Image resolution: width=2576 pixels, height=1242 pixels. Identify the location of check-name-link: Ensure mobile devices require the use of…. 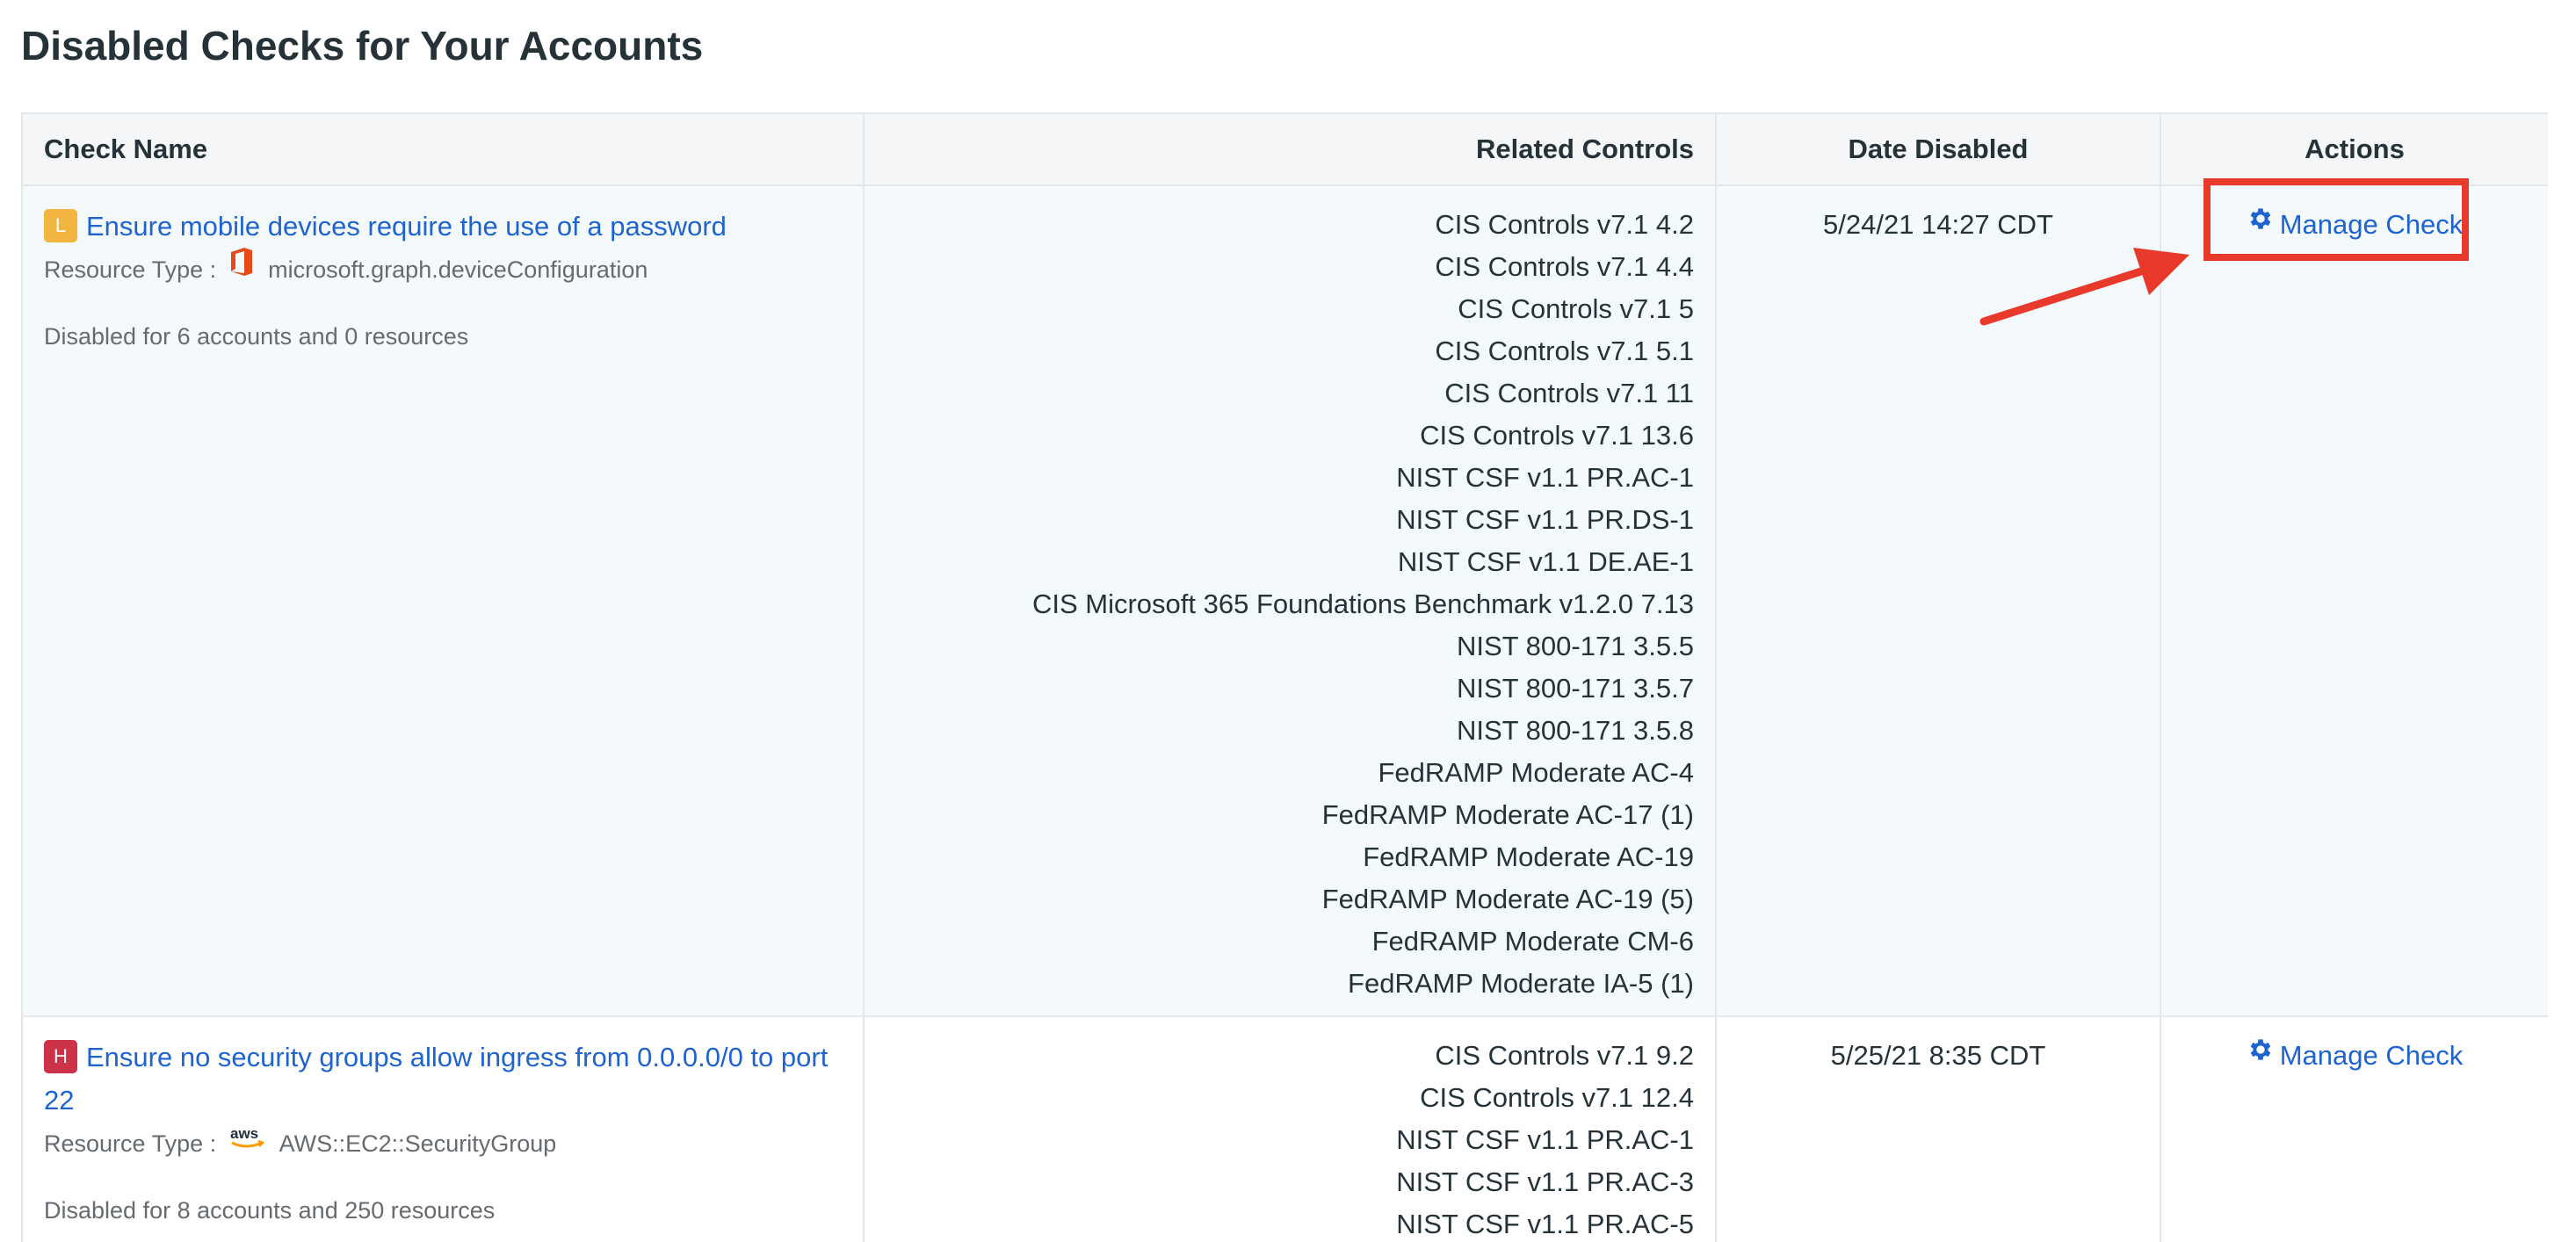
(406, 226).